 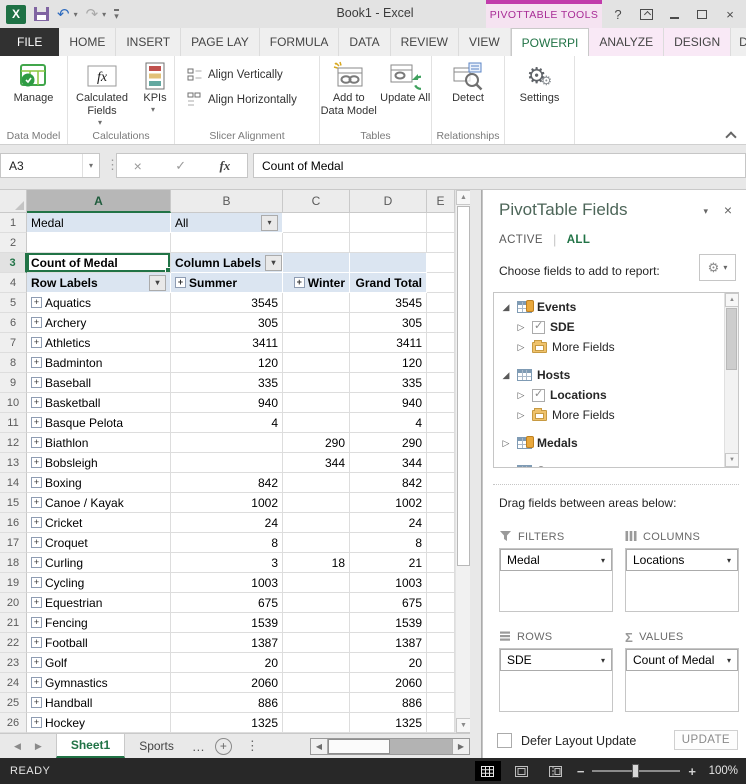 I want to click on tab-powerpivot: POWERPI, so click(x=550, y=42).